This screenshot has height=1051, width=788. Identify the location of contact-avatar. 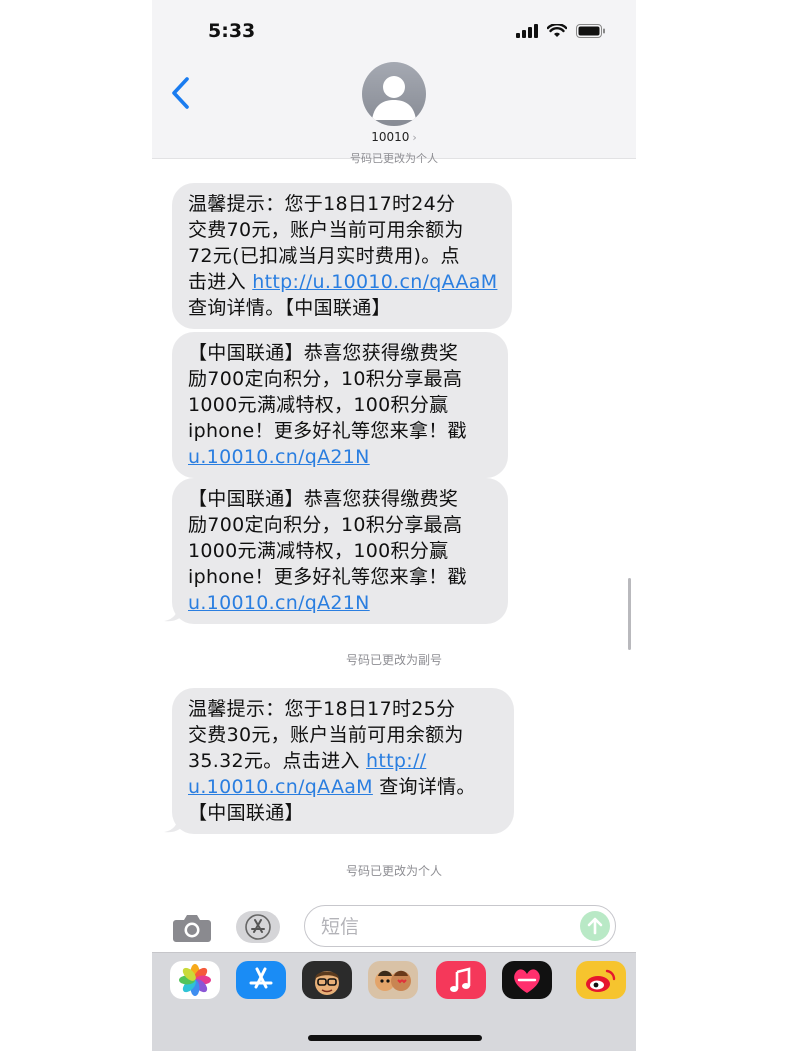
(394, 94).